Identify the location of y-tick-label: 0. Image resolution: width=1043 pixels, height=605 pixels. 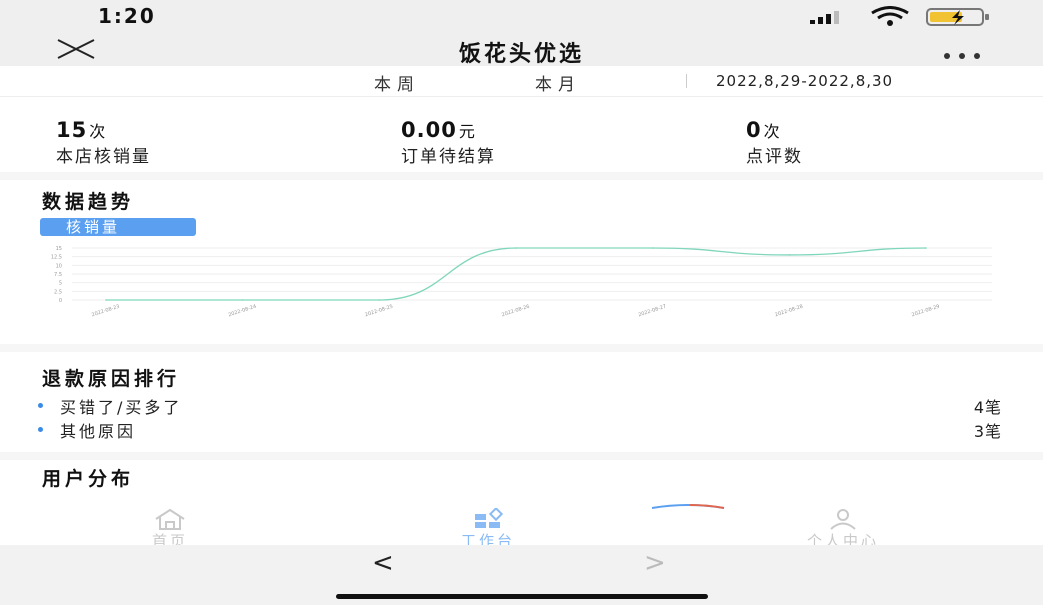
(60, 301).